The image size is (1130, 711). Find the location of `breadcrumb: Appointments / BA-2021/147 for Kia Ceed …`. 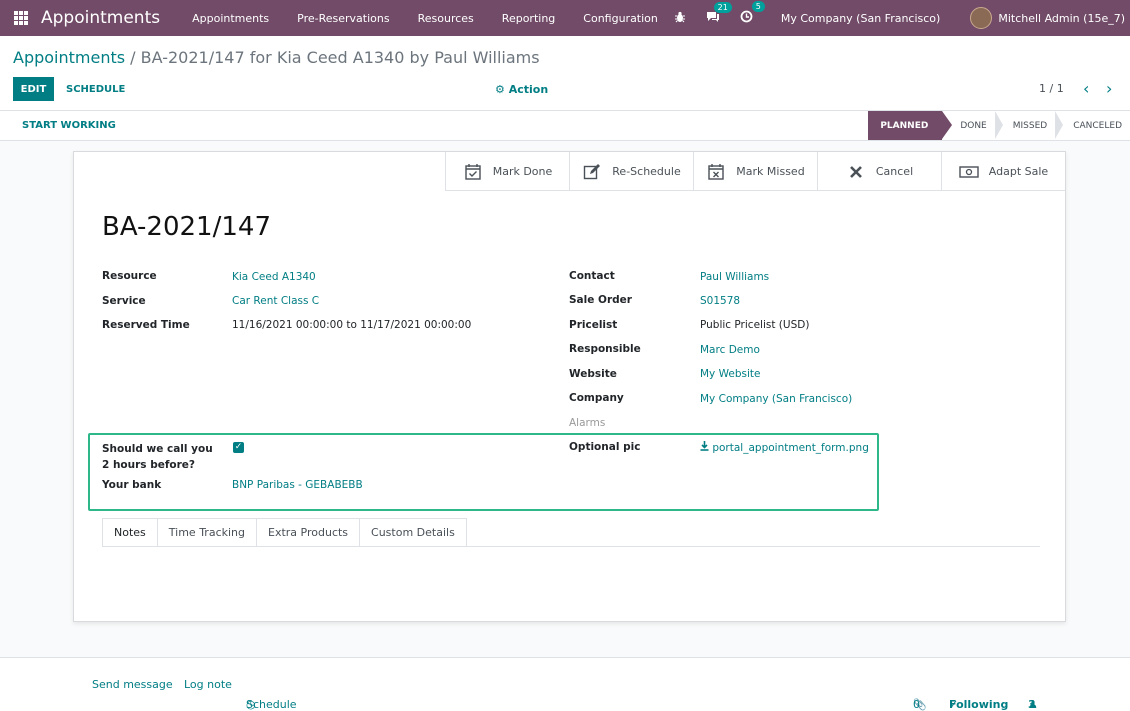

breadcrumb: Appointments / BA-2021/147 for Kia Ceed … is located at coordinates (276, 57).